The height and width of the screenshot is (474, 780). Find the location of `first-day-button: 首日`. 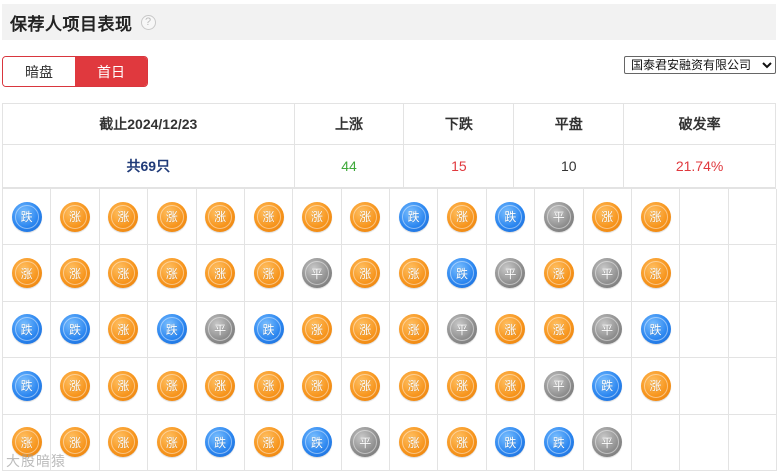

first-day-button: 首日 is located at coordinates (111, 71).